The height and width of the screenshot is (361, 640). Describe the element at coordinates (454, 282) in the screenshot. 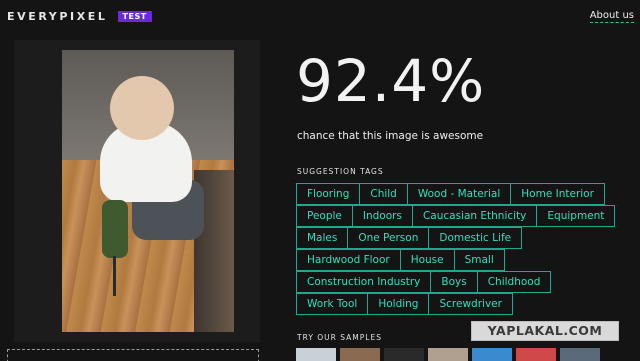

I see `tag-chip: Boys` at that location.